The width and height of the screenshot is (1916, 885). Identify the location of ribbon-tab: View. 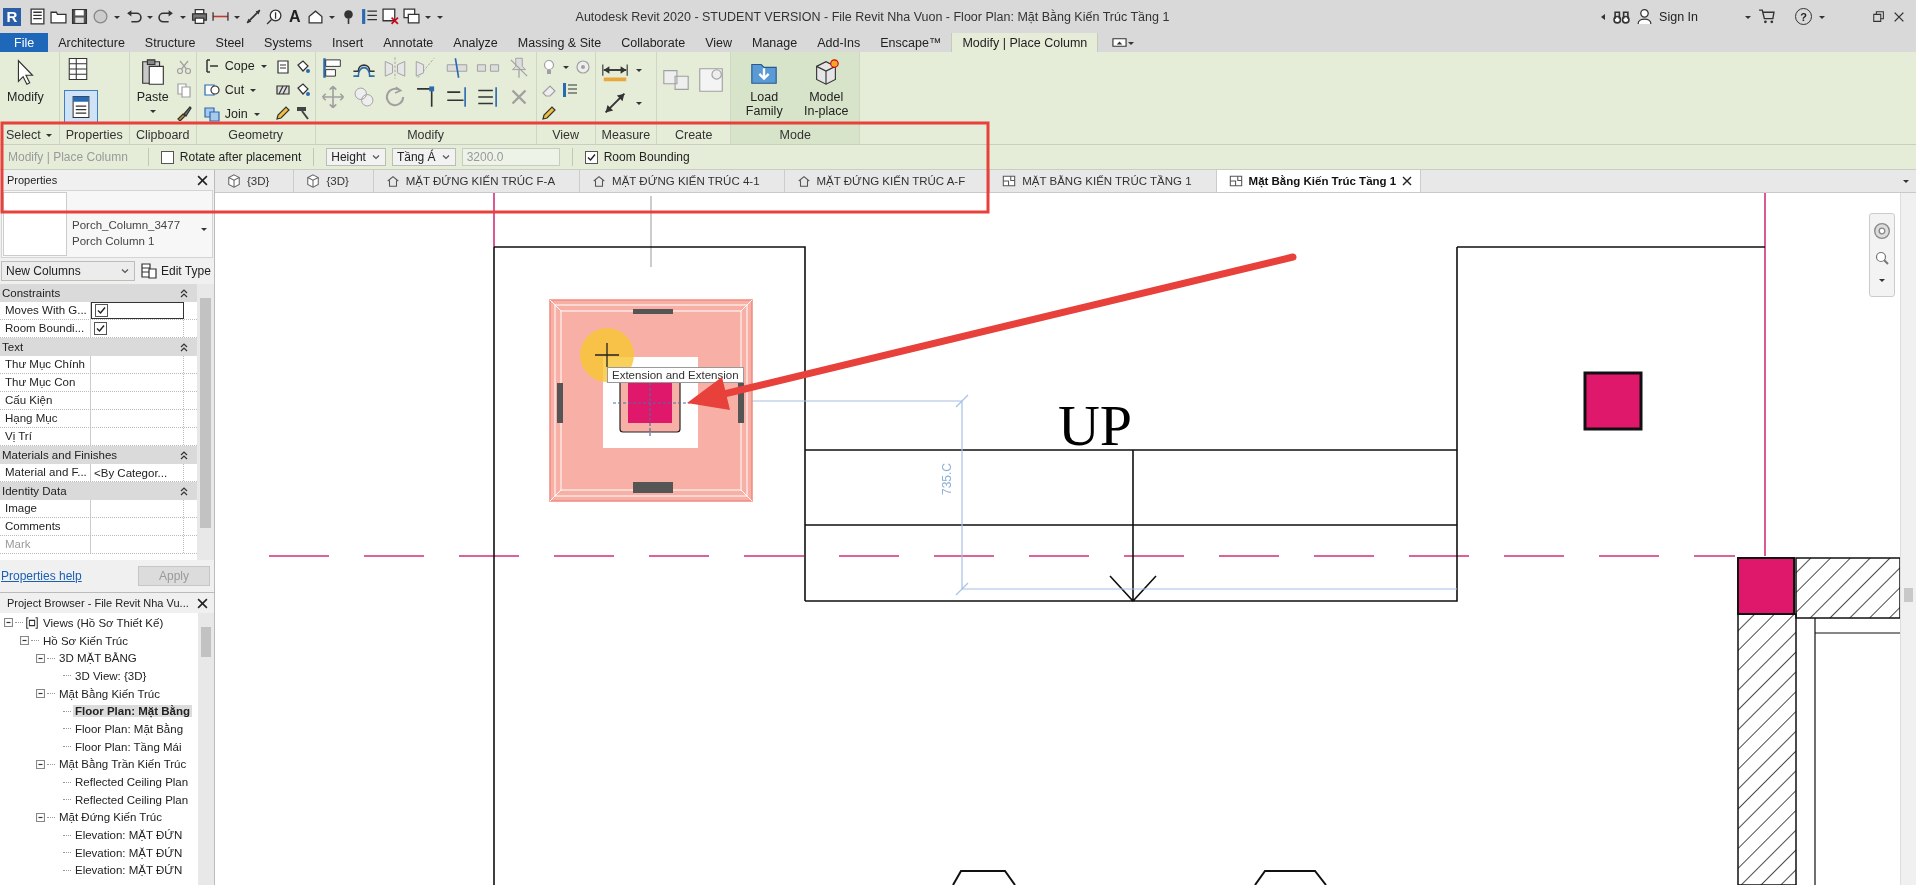
(718, 42).